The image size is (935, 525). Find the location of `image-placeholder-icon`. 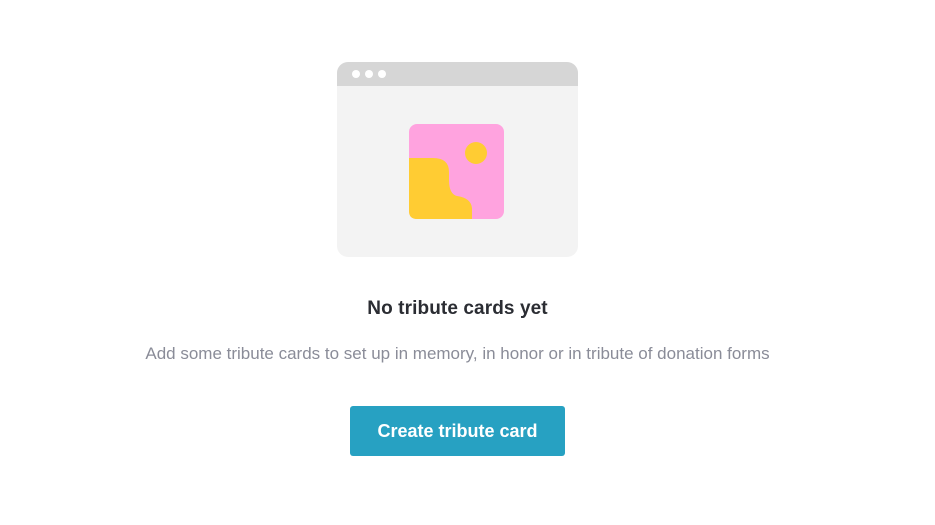

image-placeholder-icon is located at coordinates (456, 171).